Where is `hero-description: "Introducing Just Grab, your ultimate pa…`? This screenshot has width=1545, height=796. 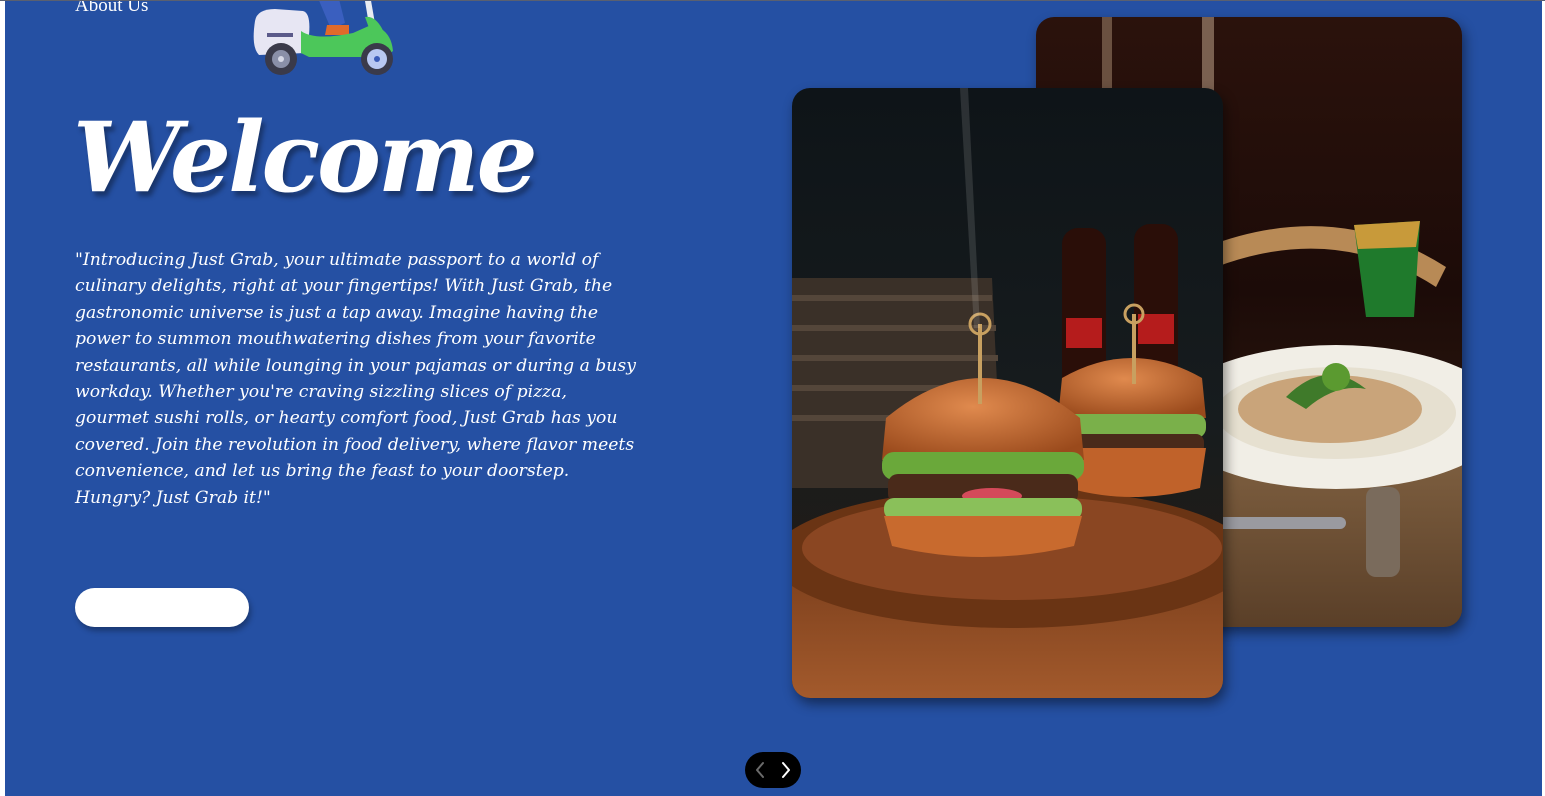
hero-description: "Introducing Just Grab, your ultimate pa… is located at coordinates (355, 379).